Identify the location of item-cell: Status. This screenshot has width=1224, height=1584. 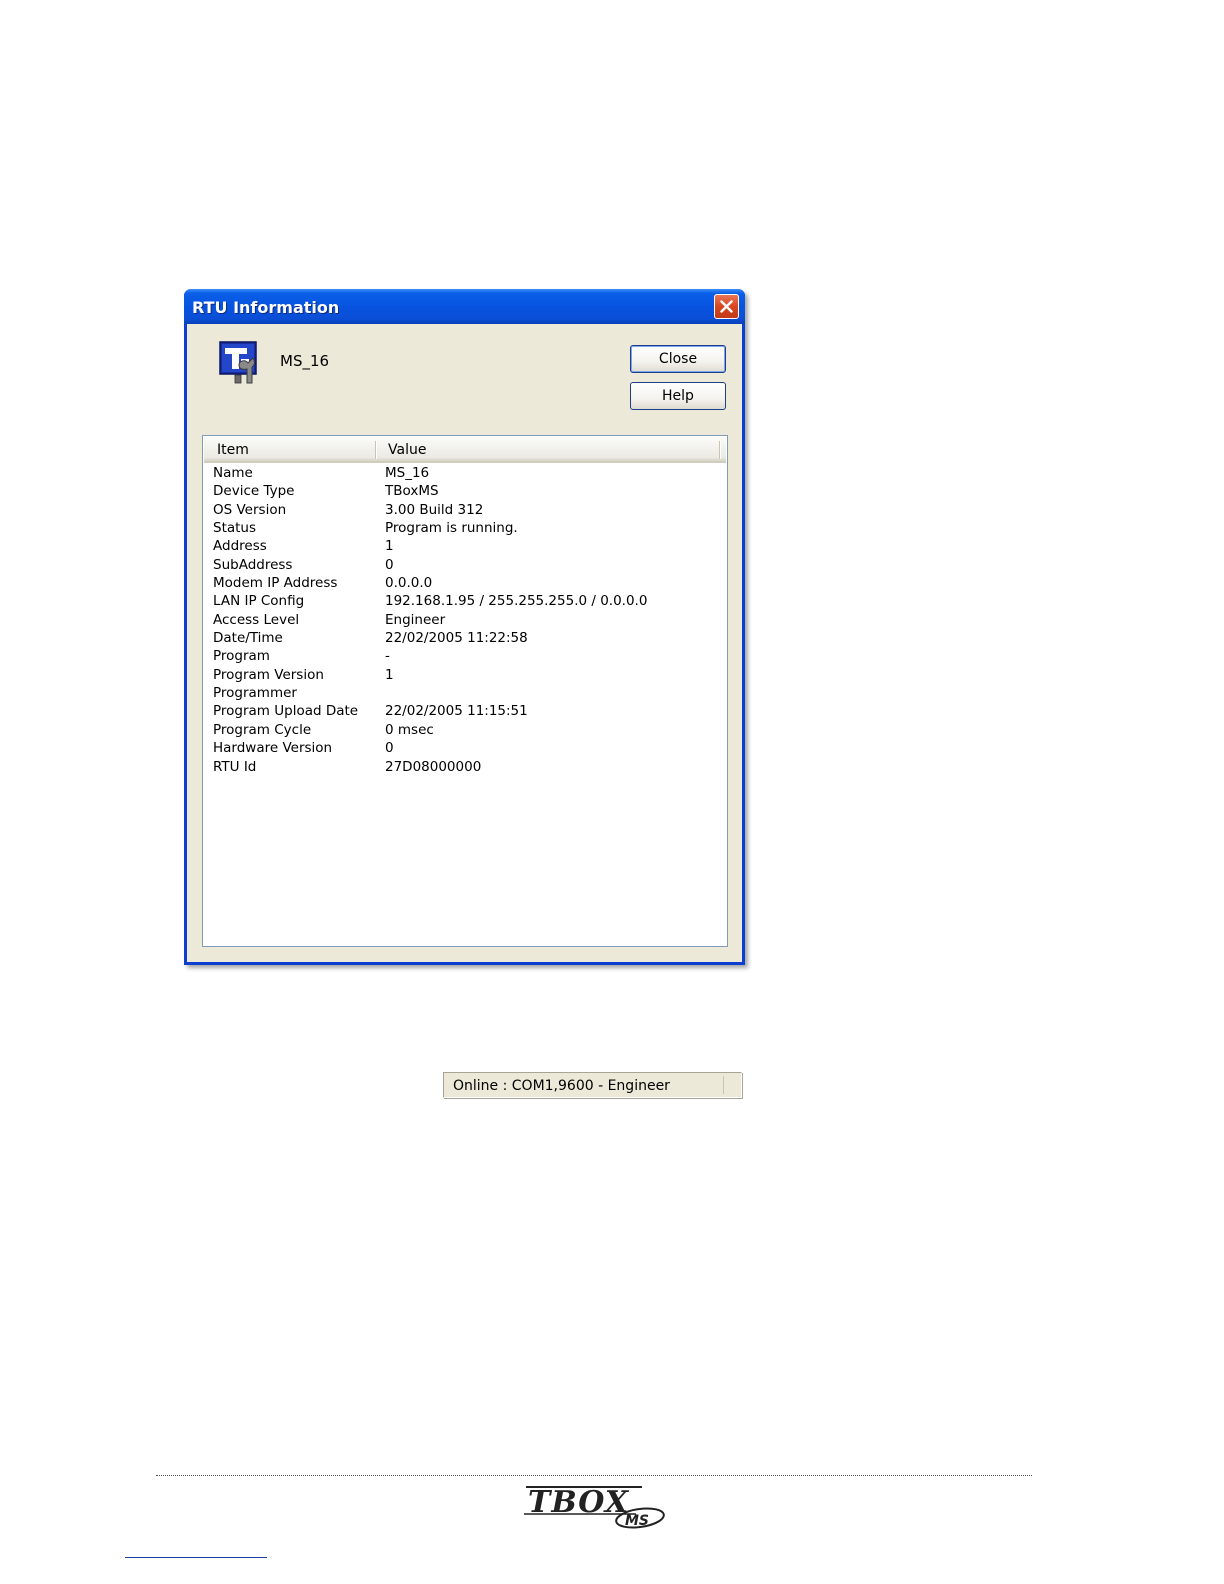
(235, 528).